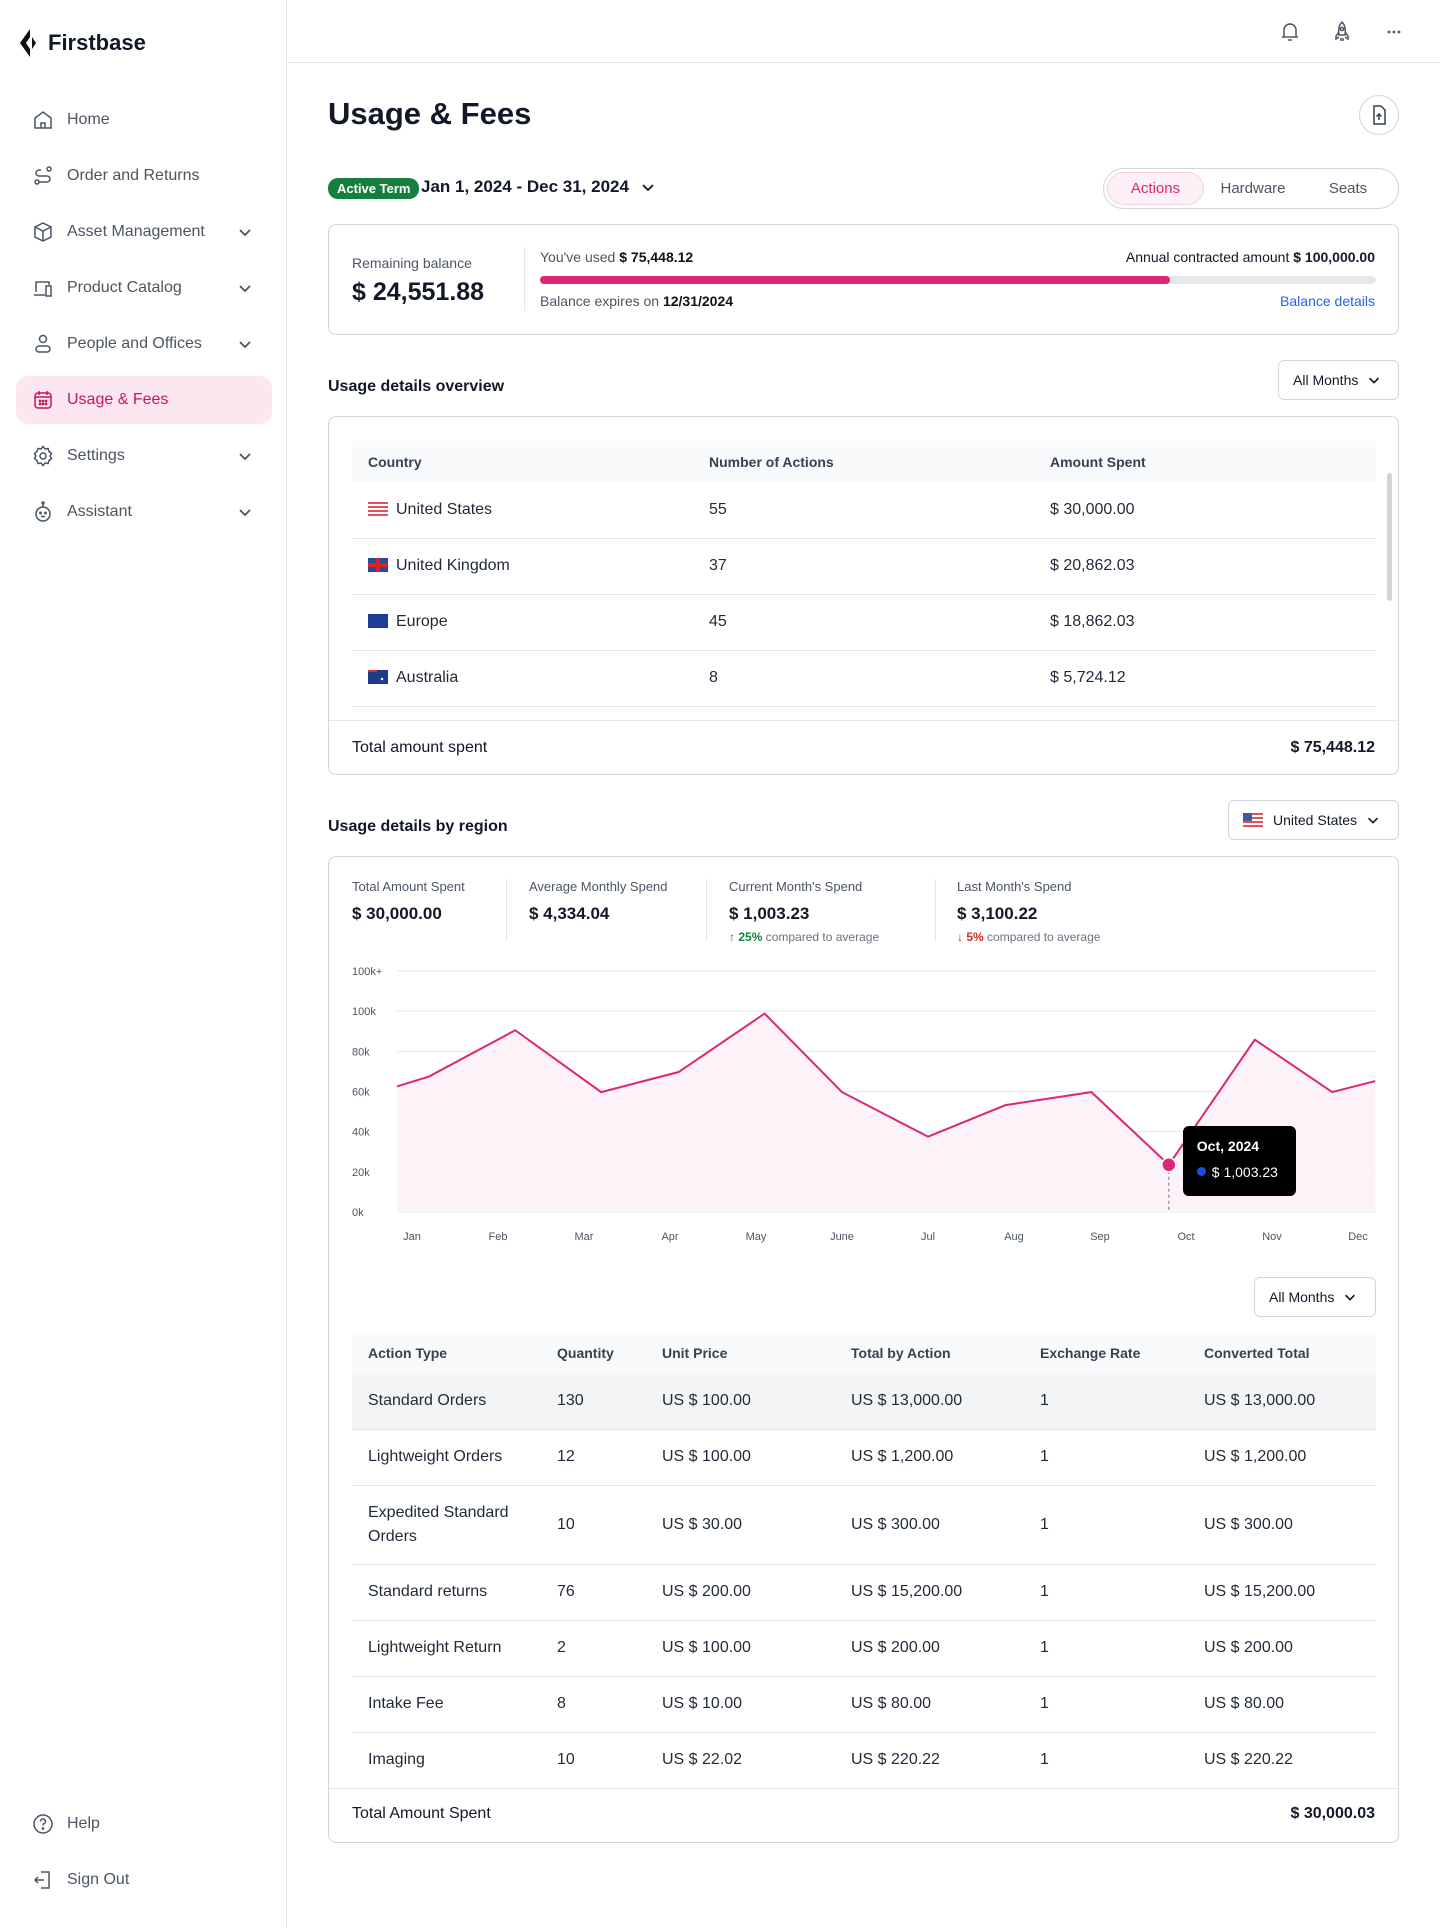 This screenshot has width=1440, height=1928. Describe the element at coordinates (374, 188) in the screenshot. I see `active-term-badge: Active Term` at that location.